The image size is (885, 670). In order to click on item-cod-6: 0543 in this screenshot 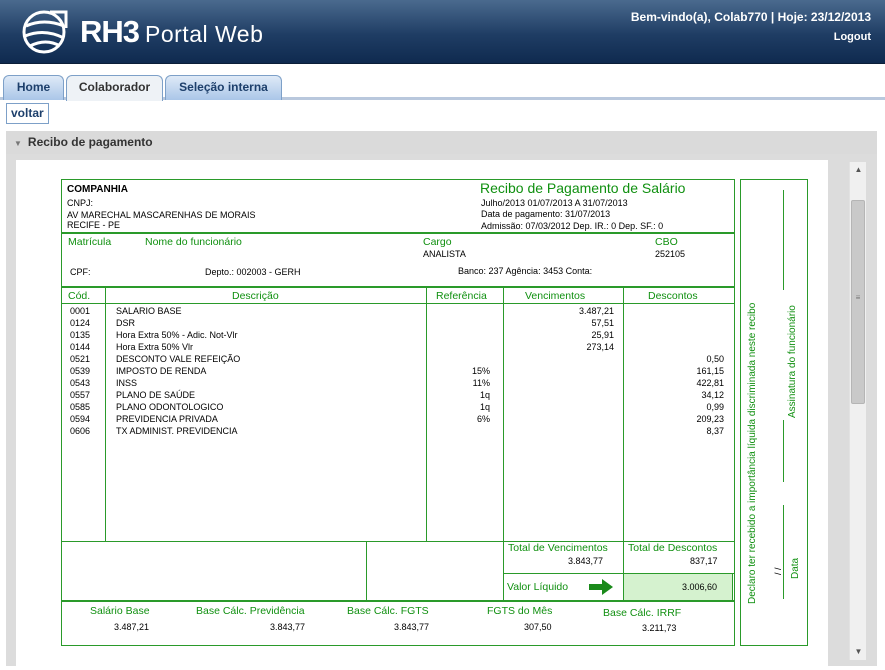, I will do `click(80, 383)`.